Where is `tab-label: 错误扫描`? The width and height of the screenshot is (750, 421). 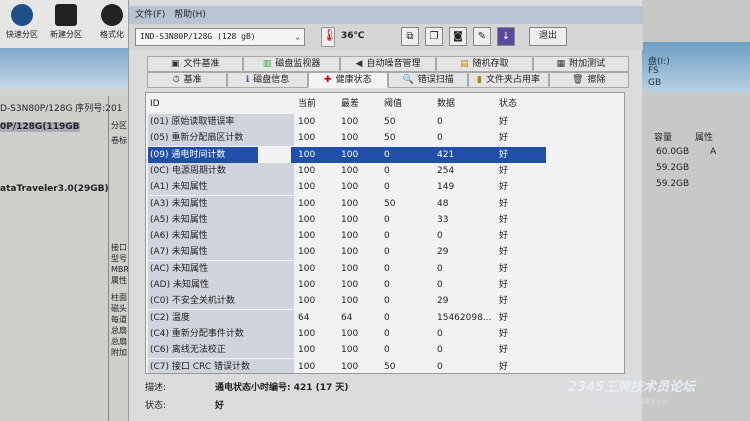
tab-label: 错误扫描 is located at coordinates (435, 80).